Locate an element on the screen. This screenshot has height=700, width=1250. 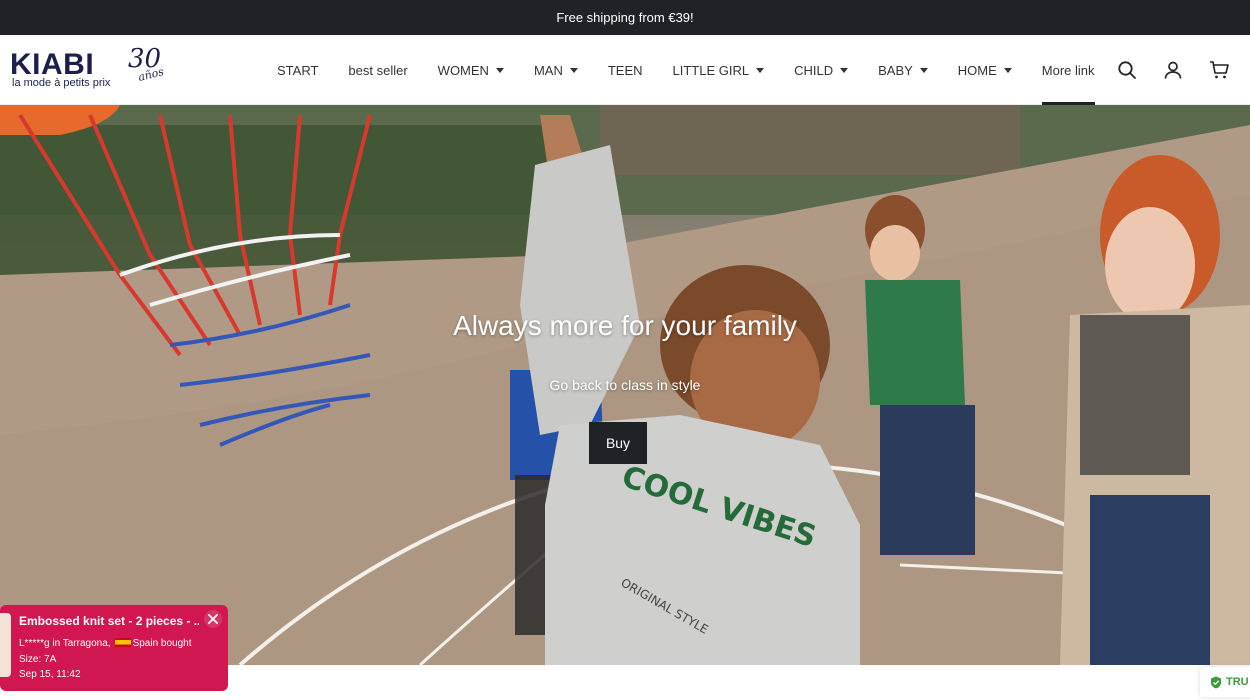
spain-flag-icon is located at coordinates (122, 642).